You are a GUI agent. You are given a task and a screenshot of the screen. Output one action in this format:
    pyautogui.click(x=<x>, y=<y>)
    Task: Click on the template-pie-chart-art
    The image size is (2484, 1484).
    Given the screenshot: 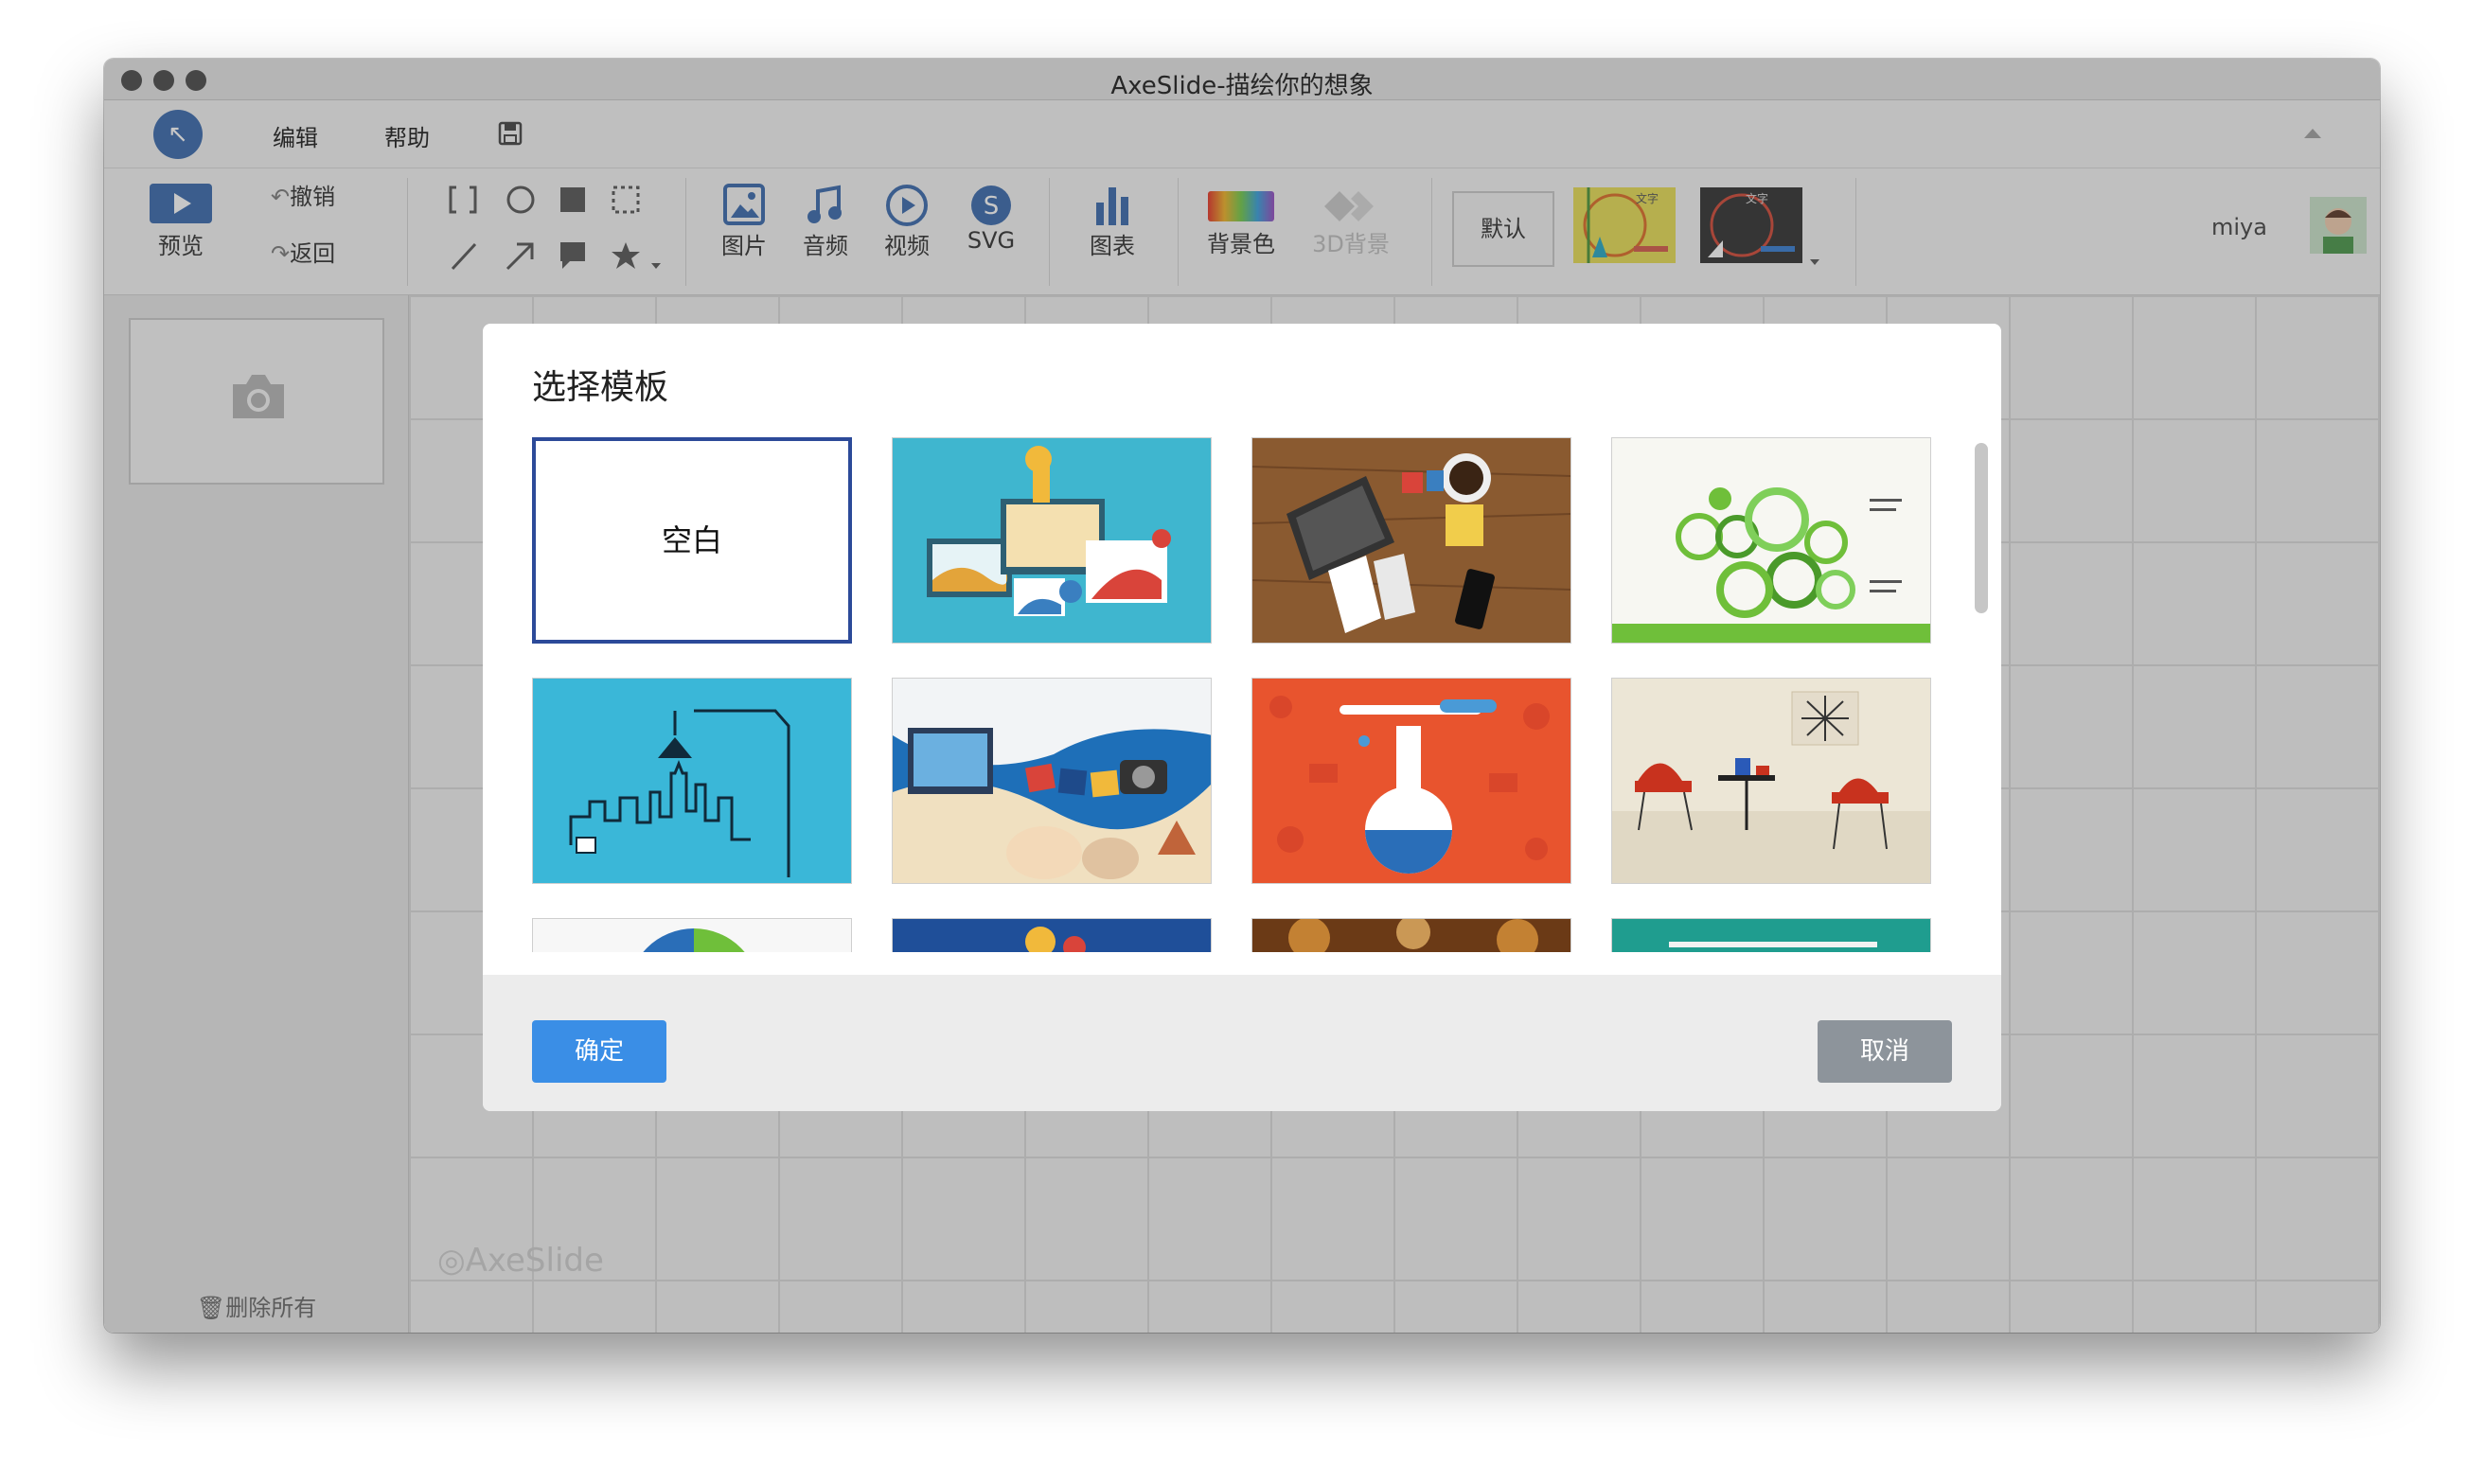 What is the action you would take?
    pyautogui.click(x=694, y=940)
    